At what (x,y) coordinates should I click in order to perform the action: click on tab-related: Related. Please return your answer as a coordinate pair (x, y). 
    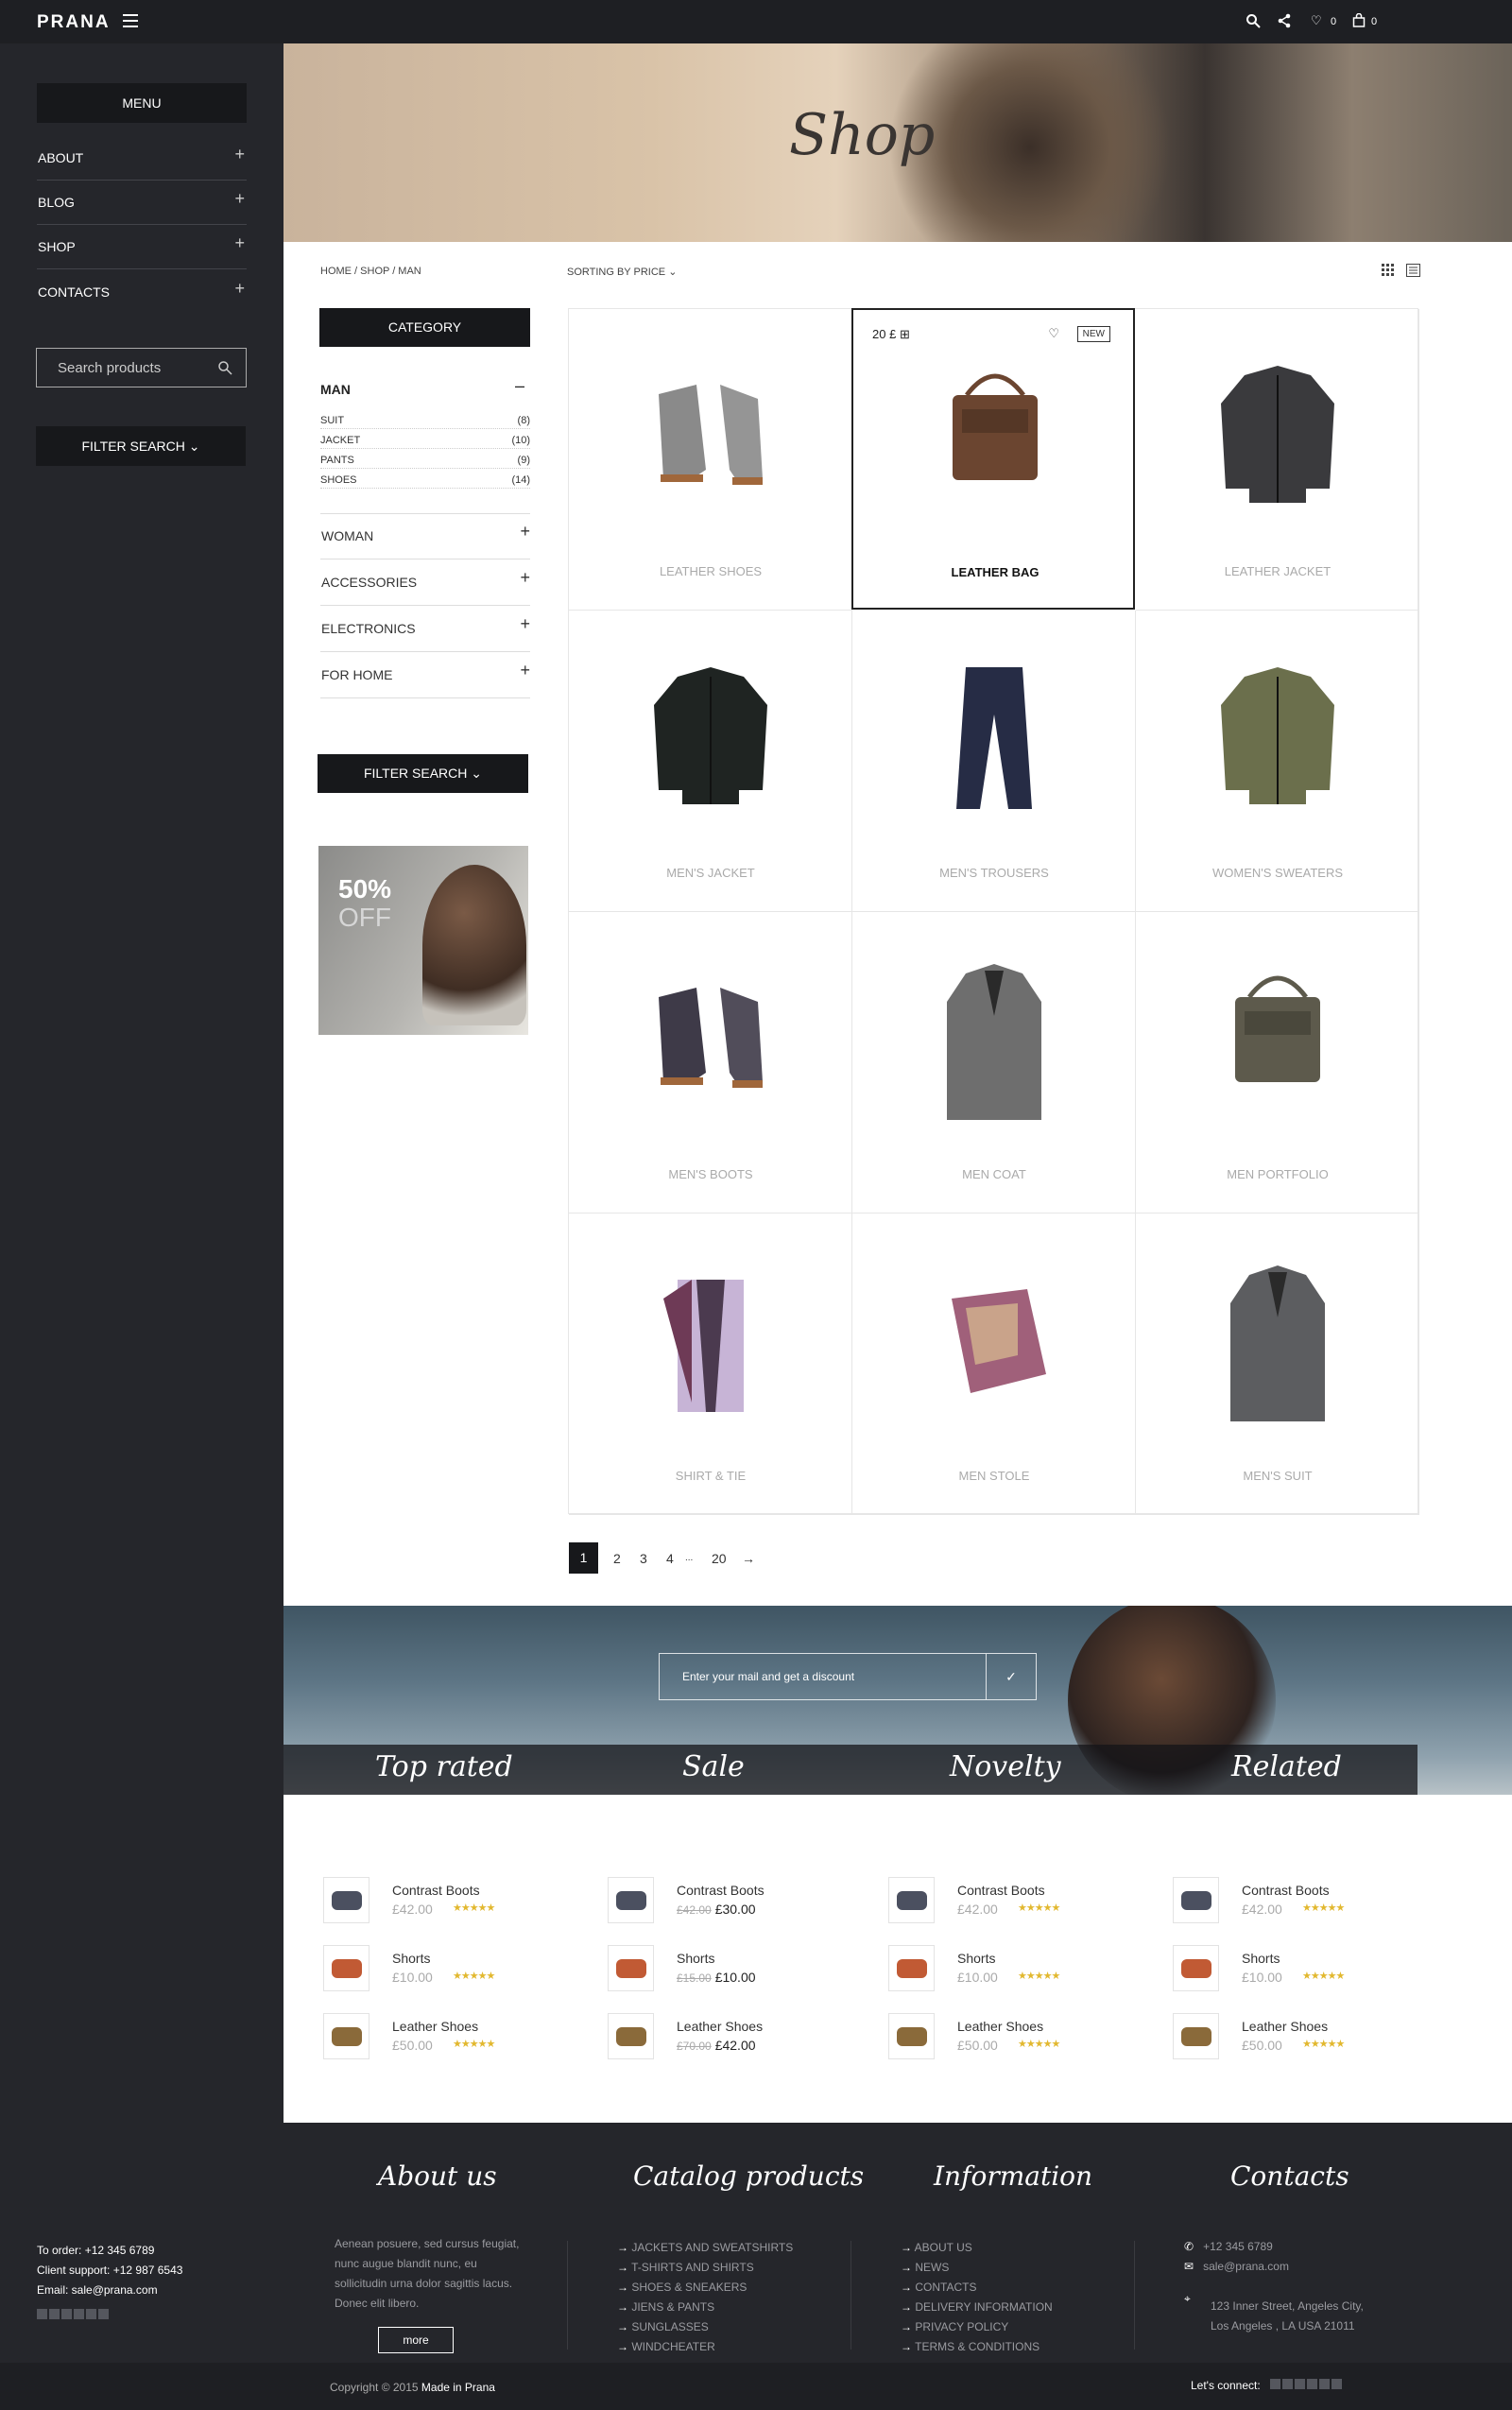
    Looking at the image, I should click on (1286, 1766).